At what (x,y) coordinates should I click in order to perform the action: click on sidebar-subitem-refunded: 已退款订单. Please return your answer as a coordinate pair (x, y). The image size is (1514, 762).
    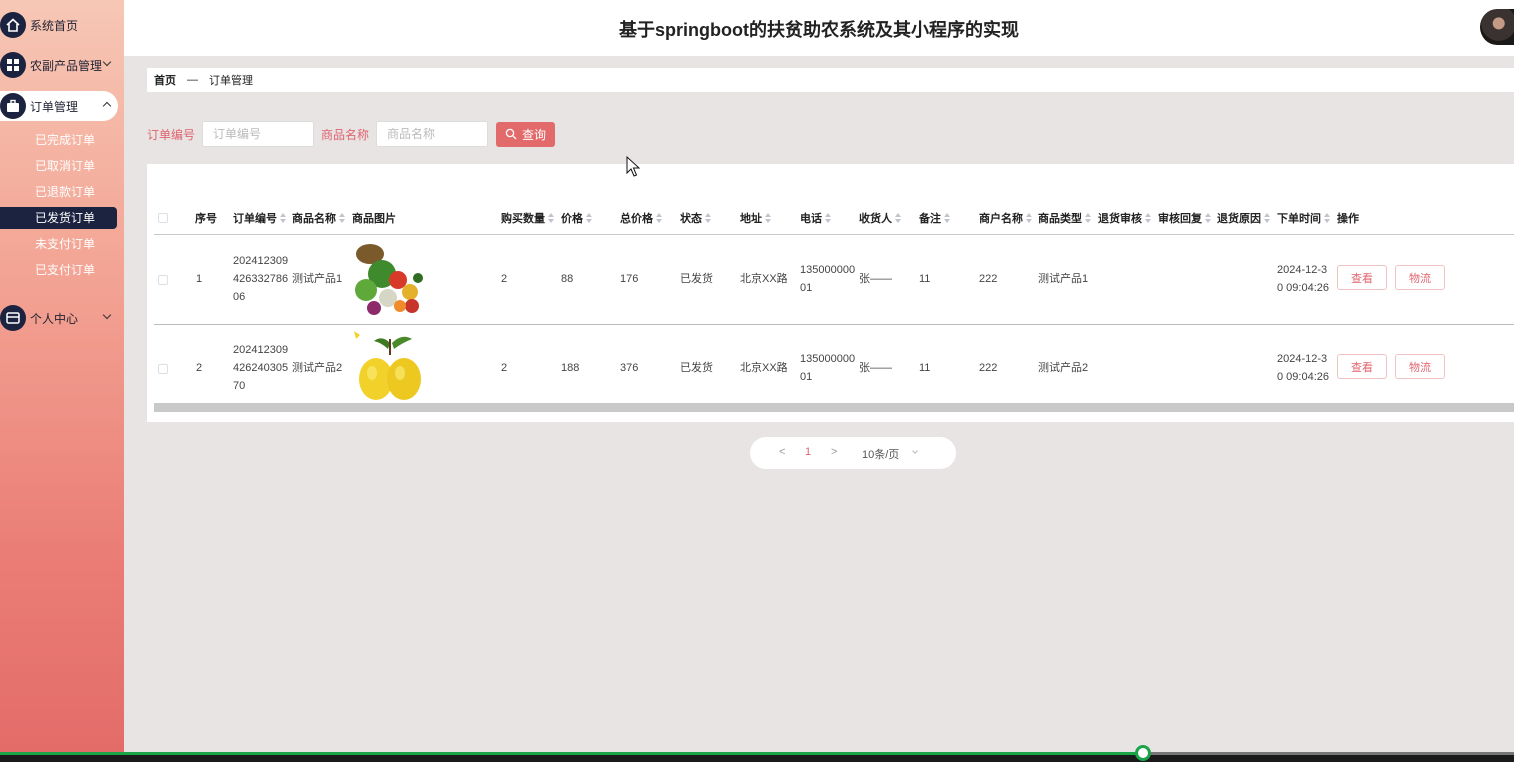
    Looking at the image, I should click on (58, 192).